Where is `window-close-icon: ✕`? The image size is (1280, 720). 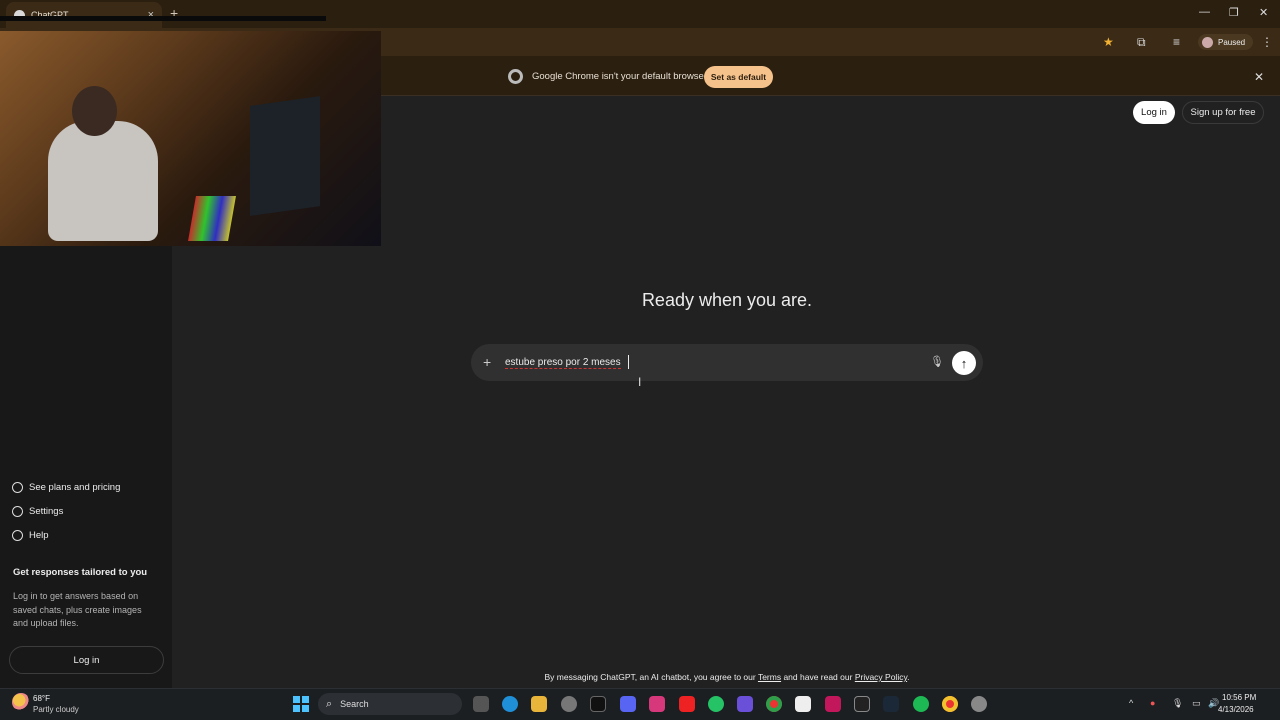
window-close-icon: ✕ is located at coordinates (1263, 12).